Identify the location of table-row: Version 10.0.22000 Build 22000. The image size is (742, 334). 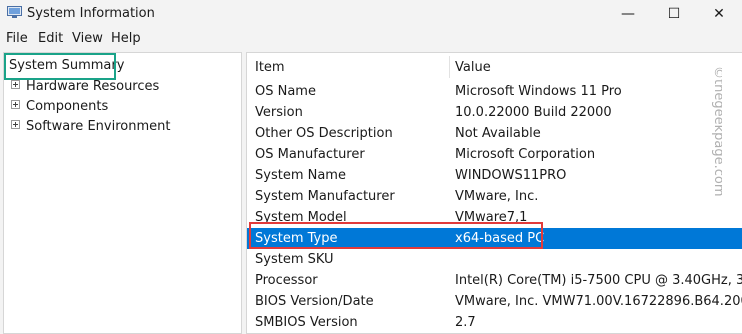
(494, 112).